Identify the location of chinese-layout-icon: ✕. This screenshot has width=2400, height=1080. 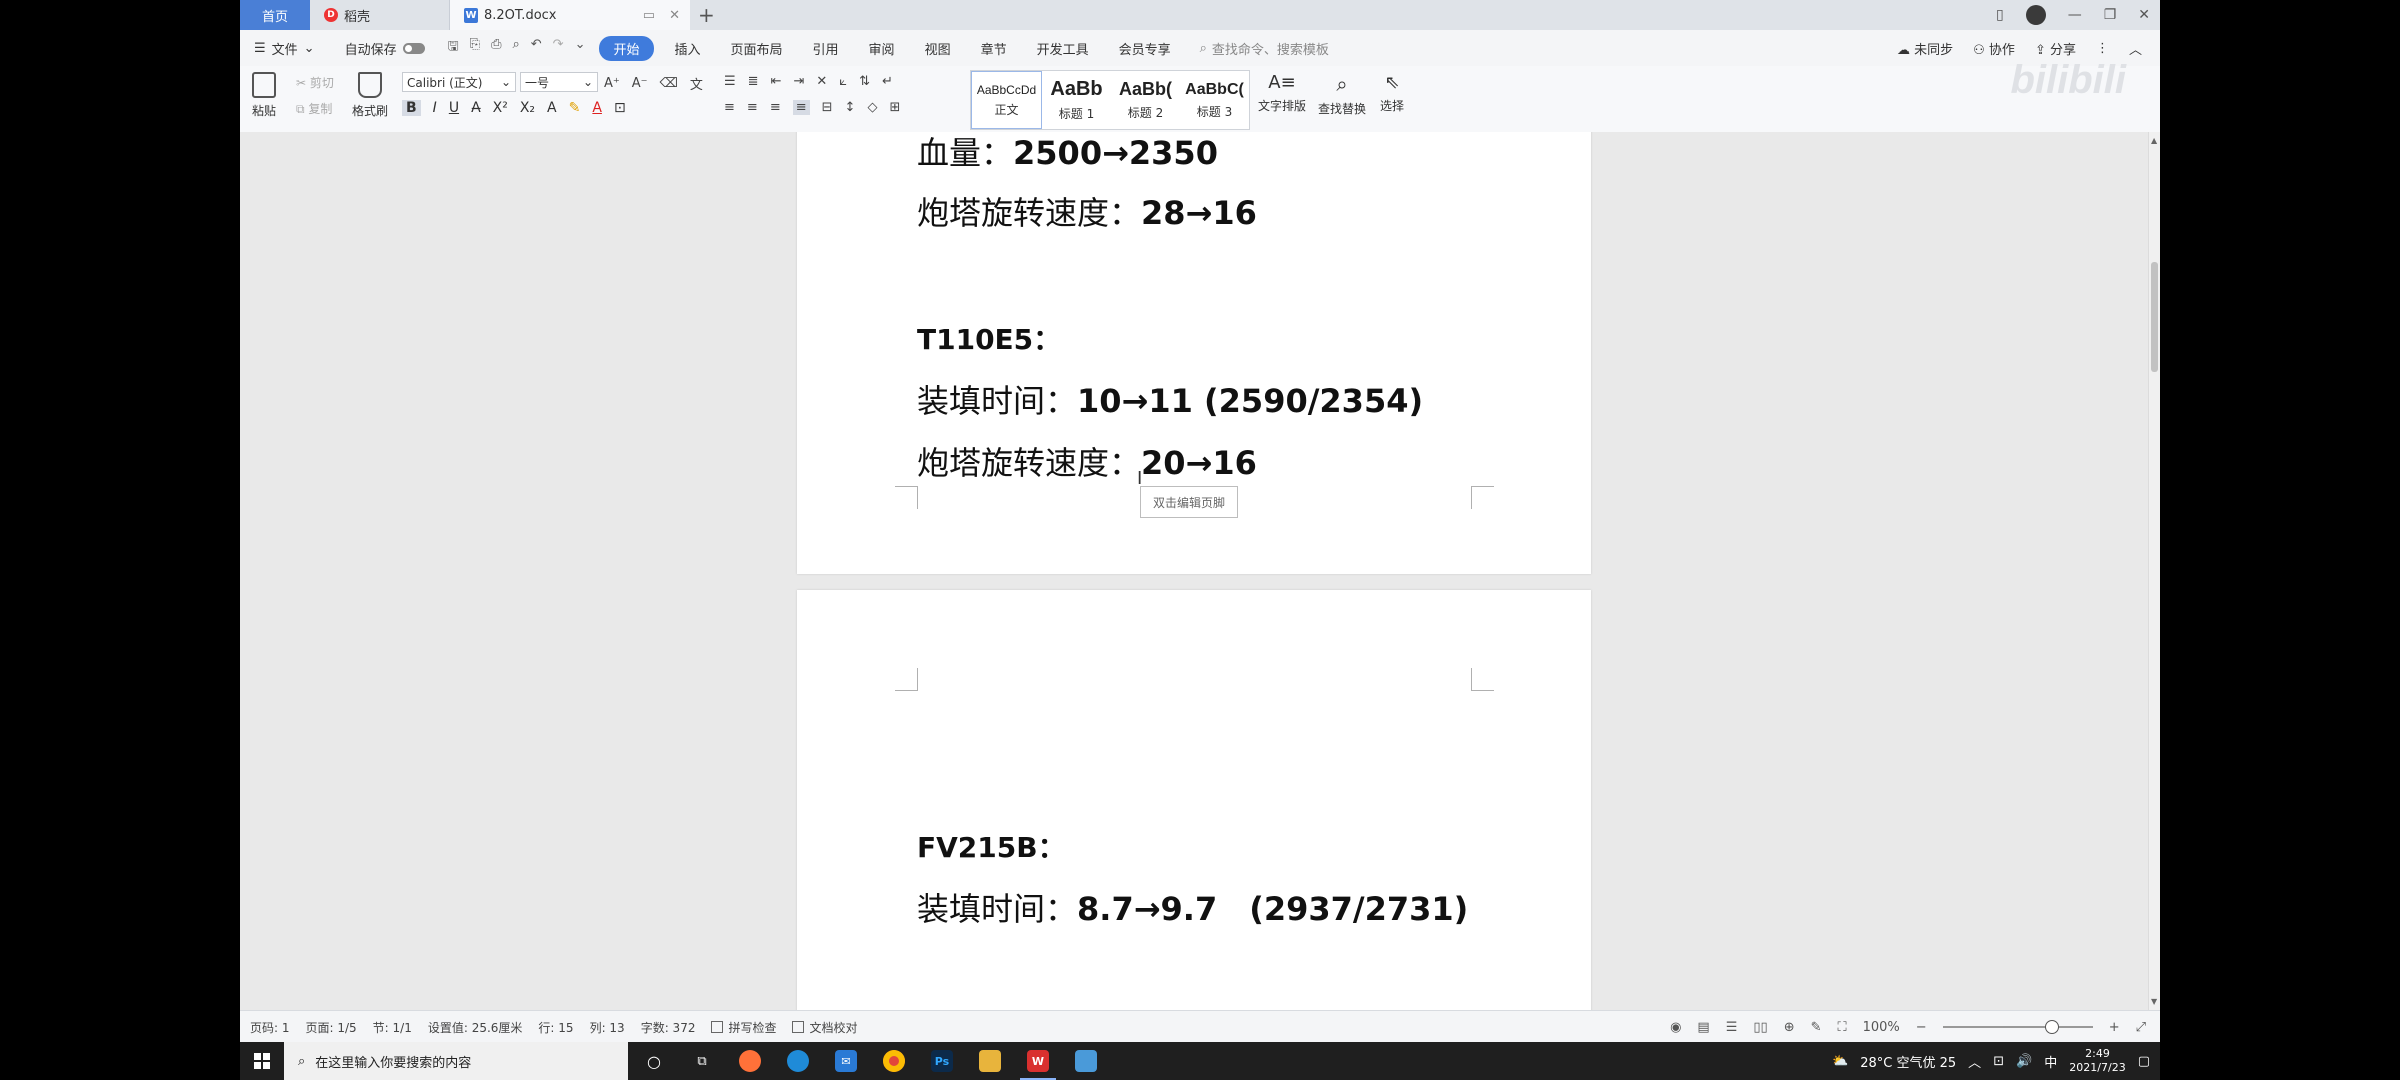
(821, 81).